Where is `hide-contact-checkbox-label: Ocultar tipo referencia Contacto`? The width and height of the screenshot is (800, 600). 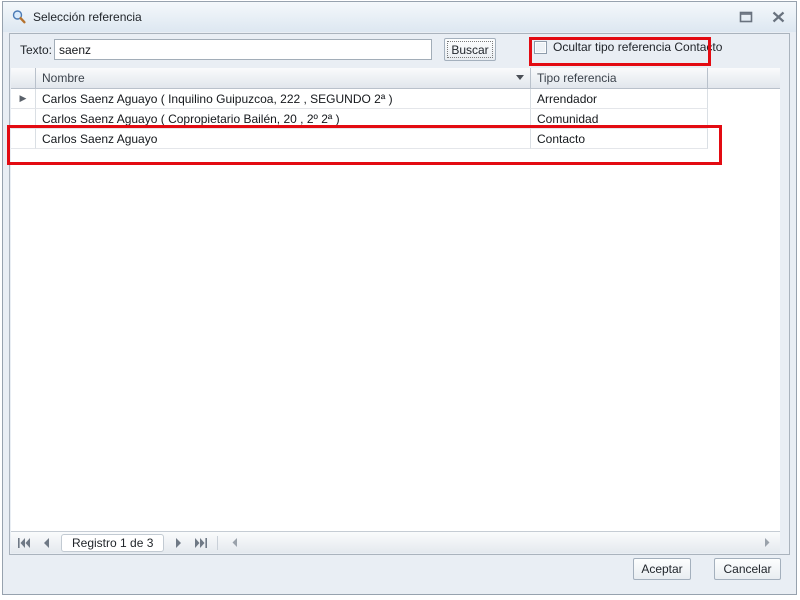 hide-contact-checkbox-label: Ocultar tipo referencia Contacto is located at coordinates (638, 47).